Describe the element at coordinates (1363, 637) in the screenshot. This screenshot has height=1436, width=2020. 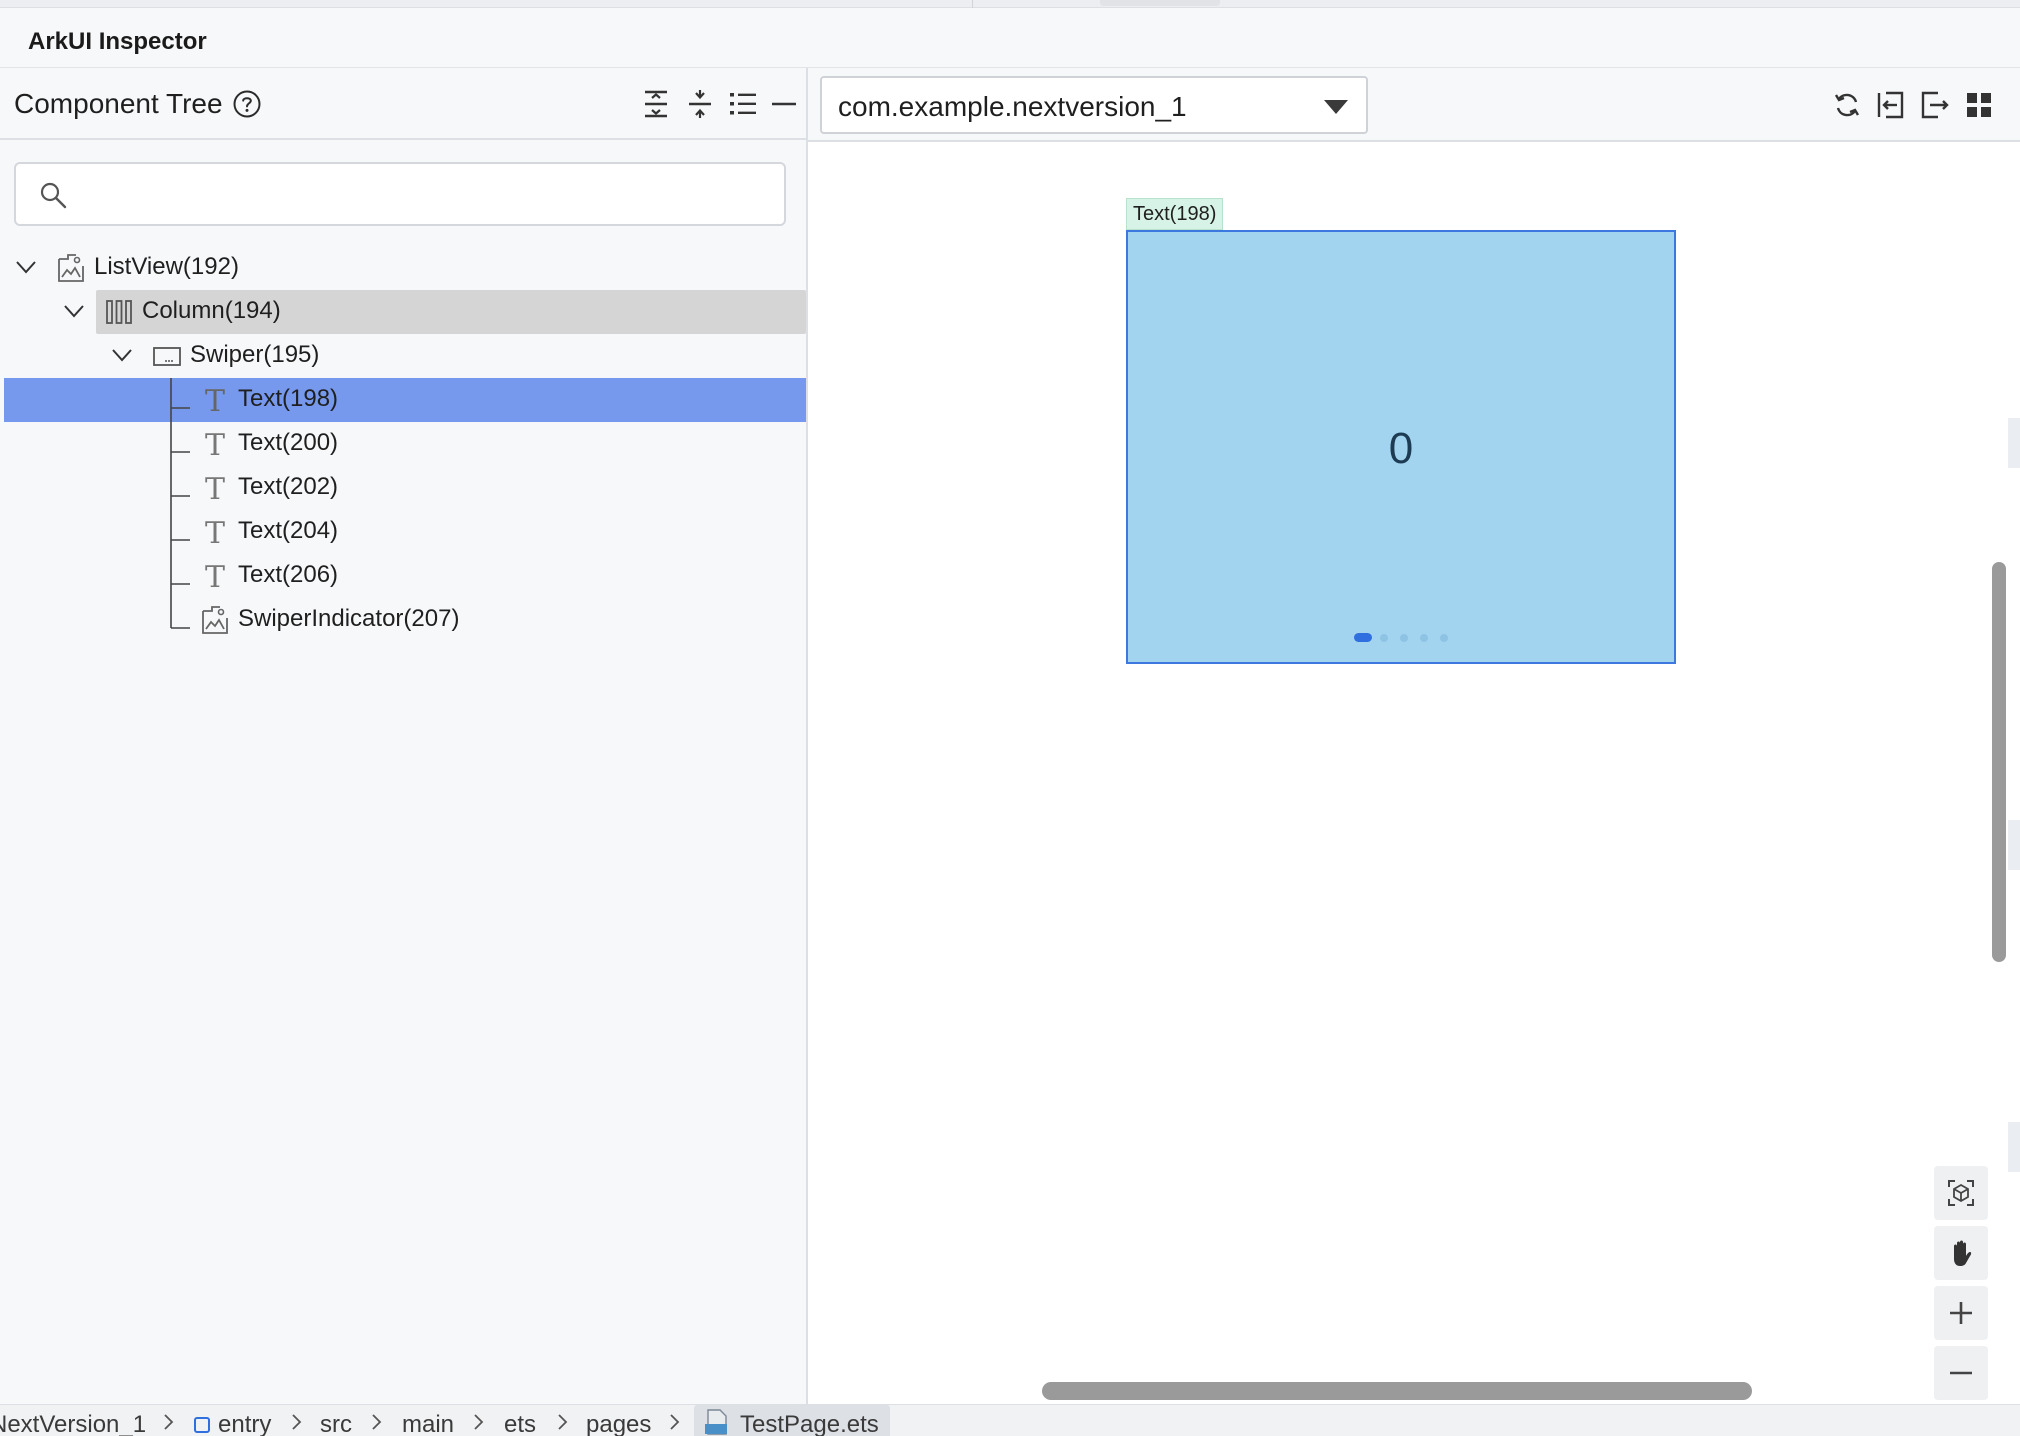
I see `indicator-dot-active` at that location.